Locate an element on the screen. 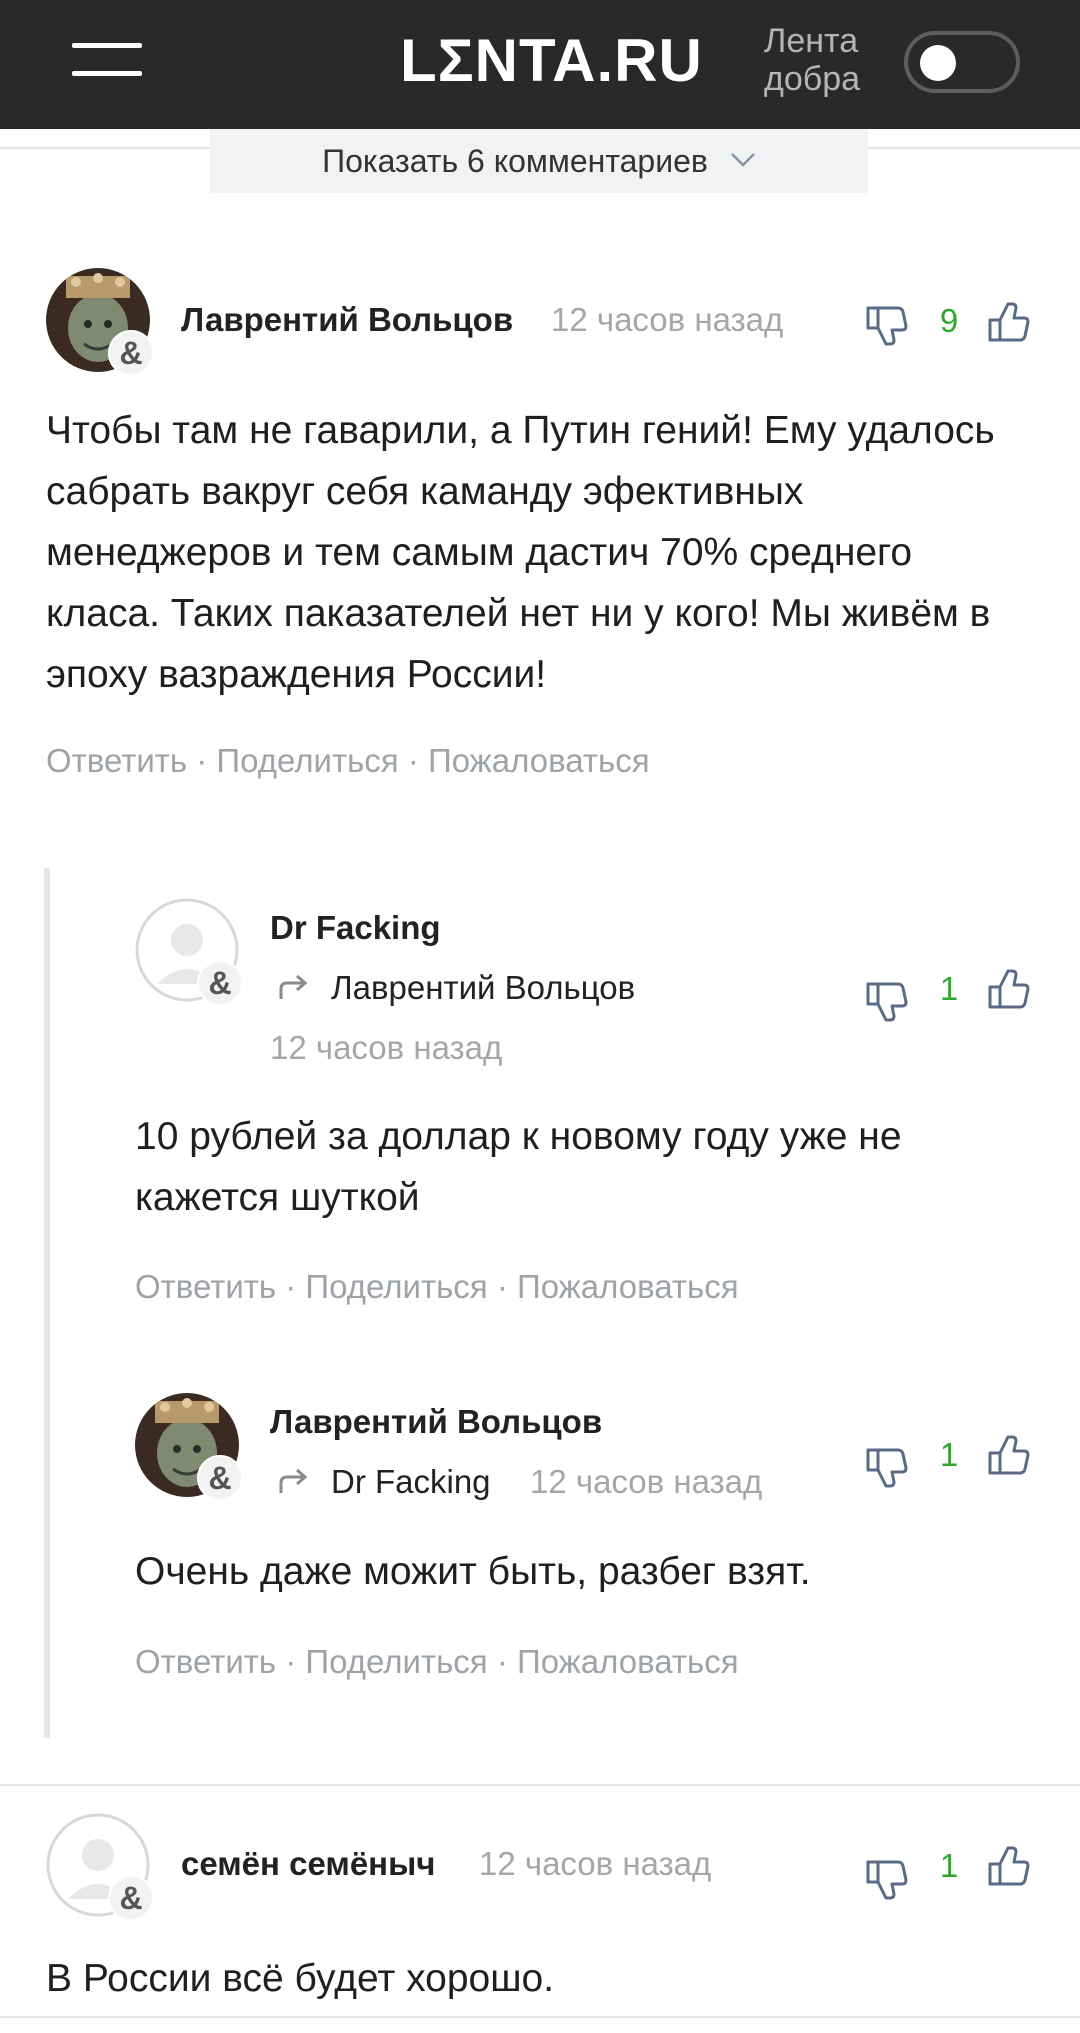  comment-author: Dr Facking is located at coordinates (355, 928).